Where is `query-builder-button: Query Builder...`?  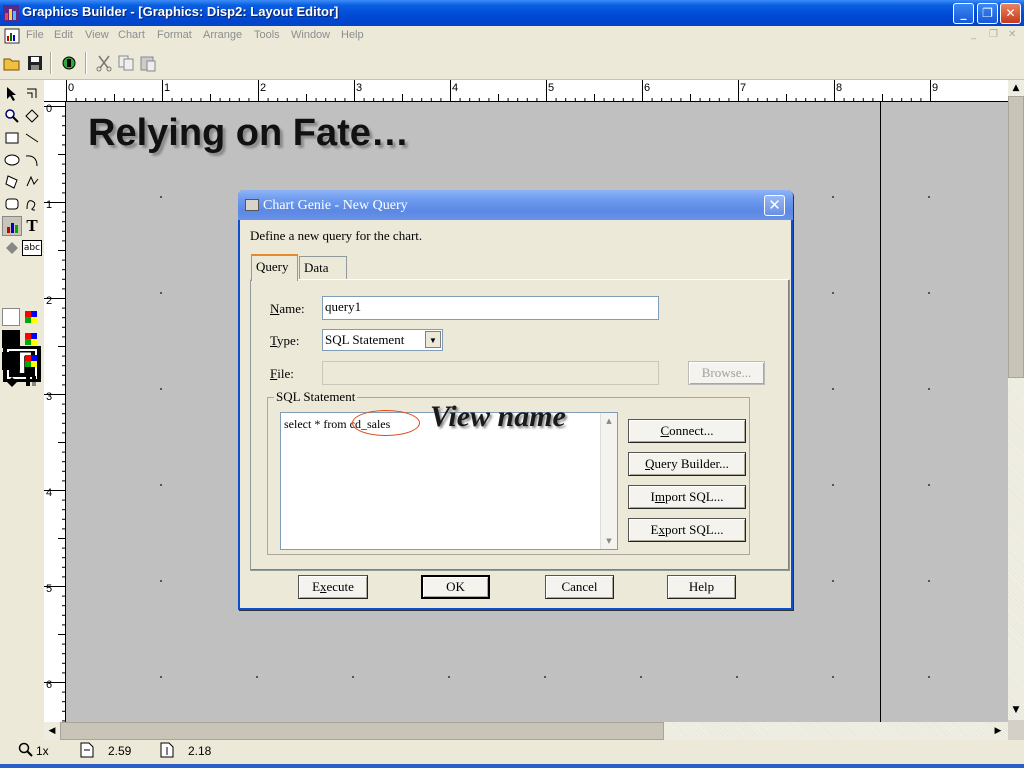 query-builder-button: Query Builder... is located at coordinates (687, 464).